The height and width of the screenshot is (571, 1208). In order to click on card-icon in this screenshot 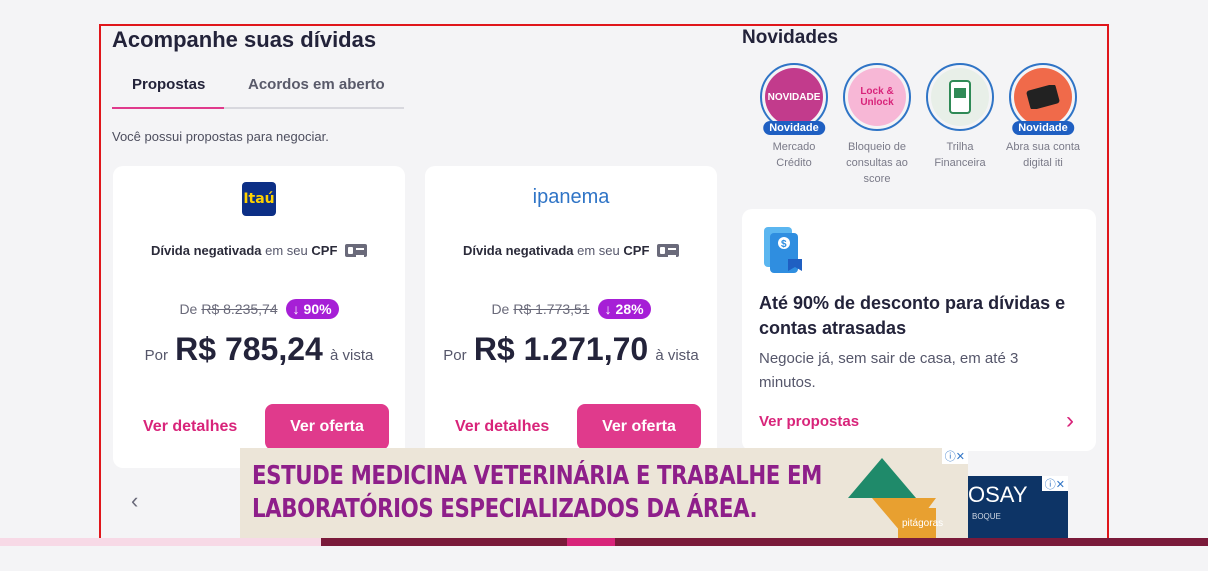, I will do `click(1043, 97)`.